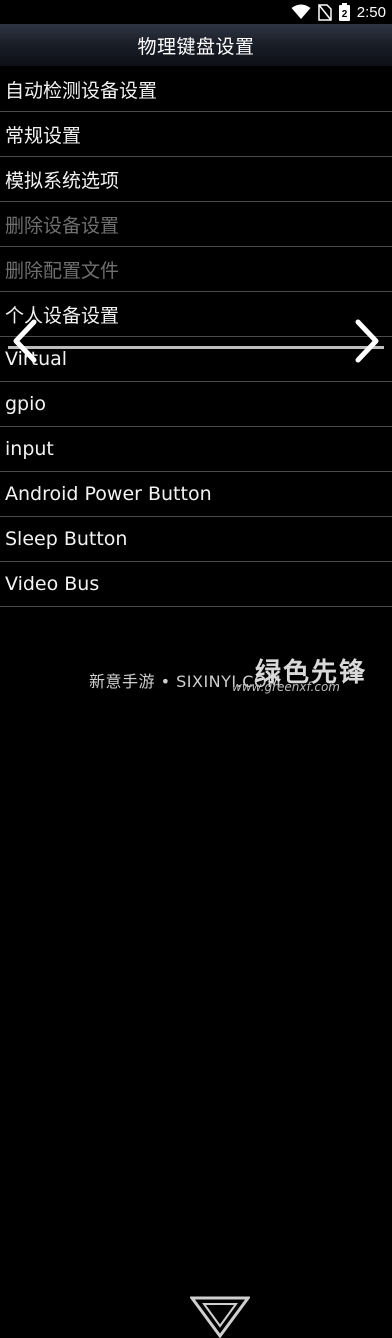  I want to click on watermark-logo-icon, so click(220, 1317).